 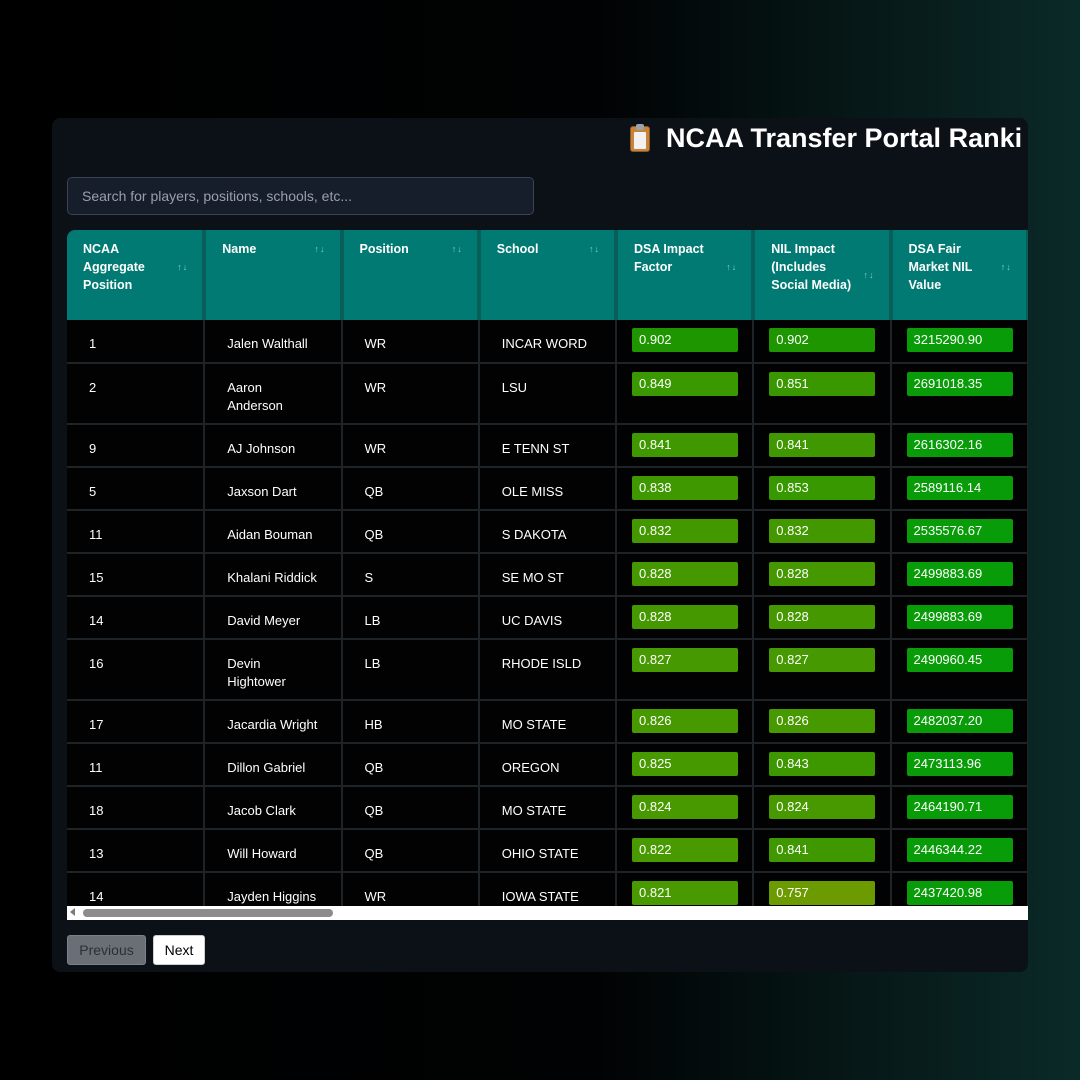 What do you see at coordinates (959, 721) in the screenshot?
I see `nil-value-bar: 2482037.20` at bounding box center [959, 721].